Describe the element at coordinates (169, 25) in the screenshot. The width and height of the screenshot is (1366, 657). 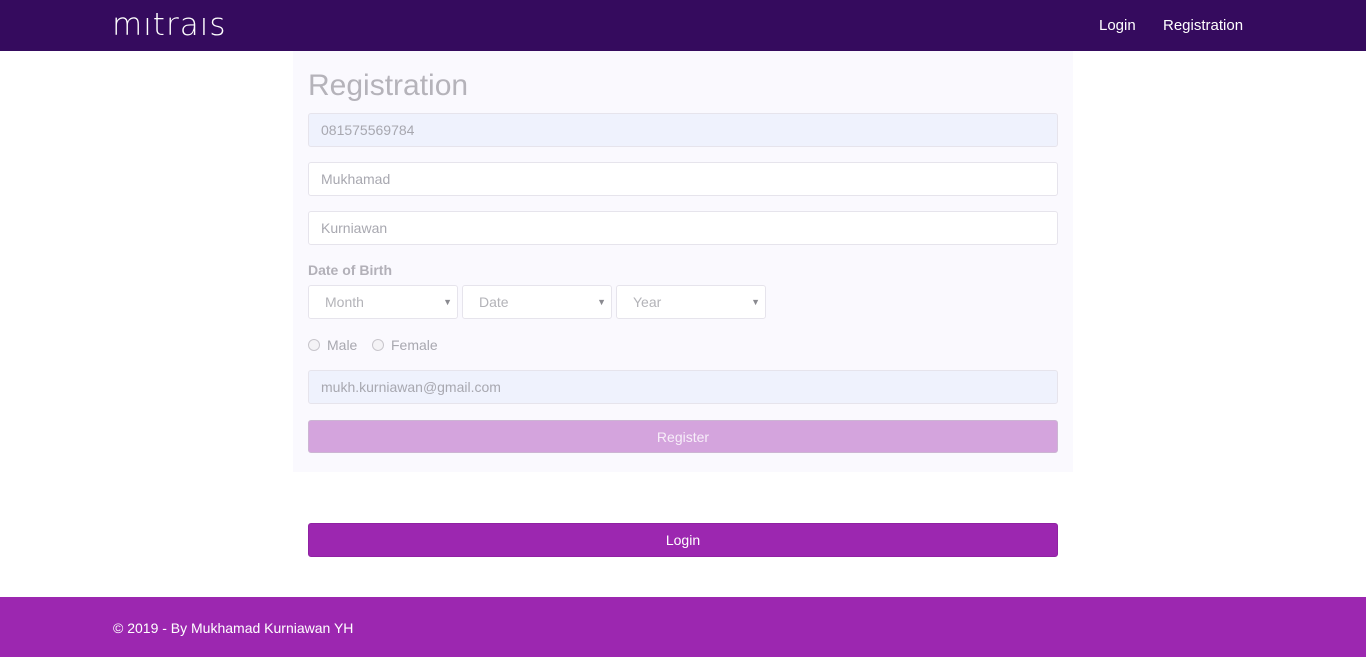
I see `mitrais-logo: mıtraıs` at that location.